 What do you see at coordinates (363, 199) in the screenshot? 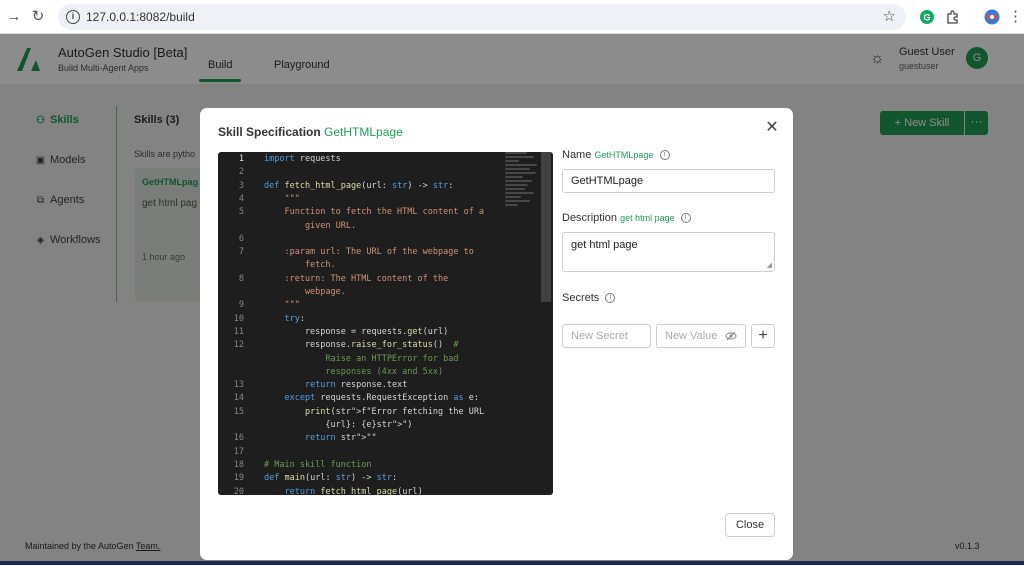
I see `code-line: 4 """` at bounding box center [363, 199].